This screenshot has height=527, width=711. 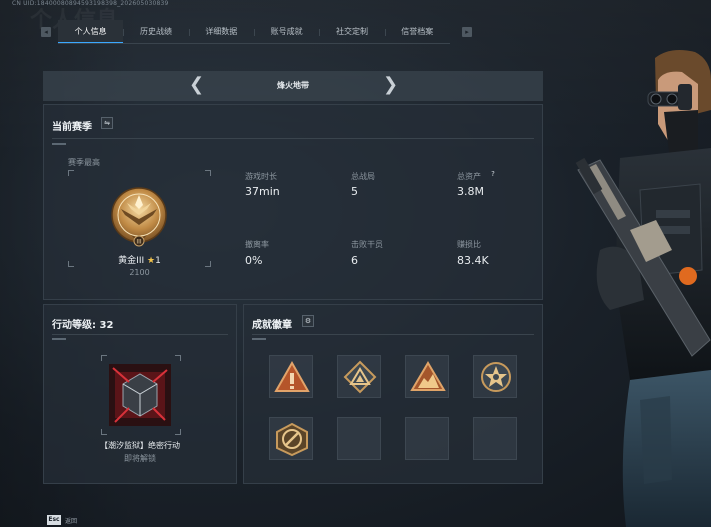 What do you see at coordinates (83, 325) in the screenshot?
I see `action-level-title: 行动等级: 32` at bounding box center [83, 325].